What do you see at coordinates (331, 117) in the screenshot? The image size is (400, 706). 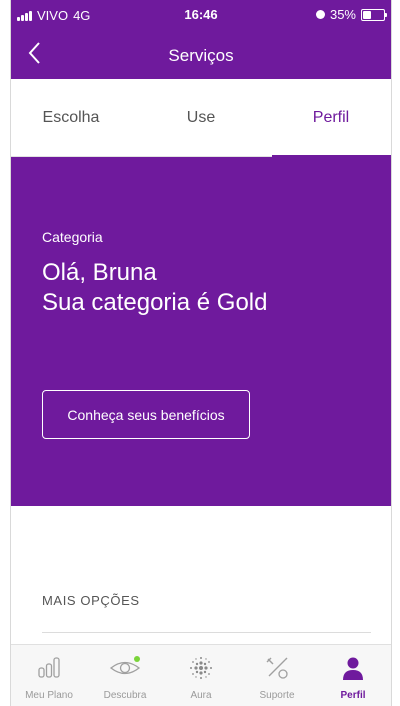 I see `tab-perfil: Perfil` at bounding box center [331, 117].